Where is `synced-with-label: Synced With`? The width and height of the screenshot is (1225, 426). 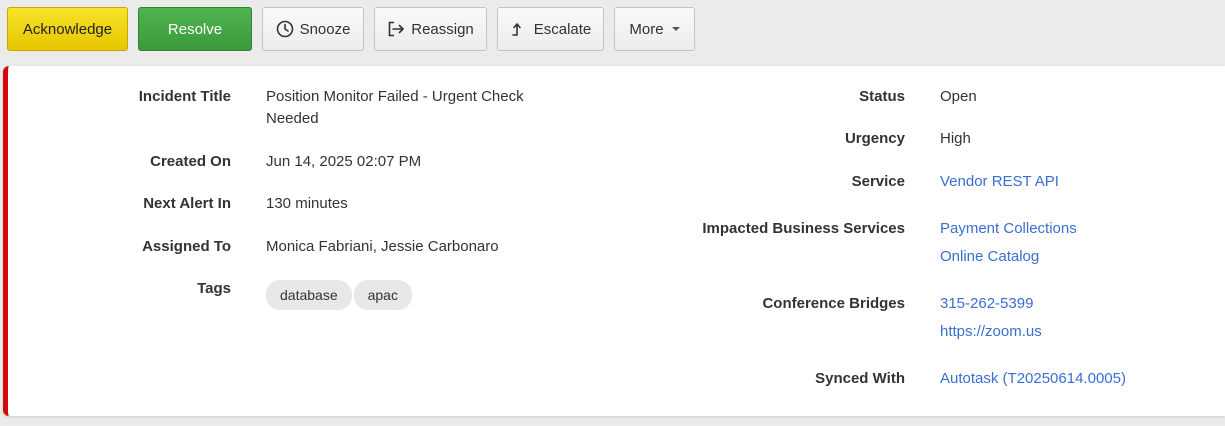 synced-with-label: Synced With is located at coordinates (860, 378).